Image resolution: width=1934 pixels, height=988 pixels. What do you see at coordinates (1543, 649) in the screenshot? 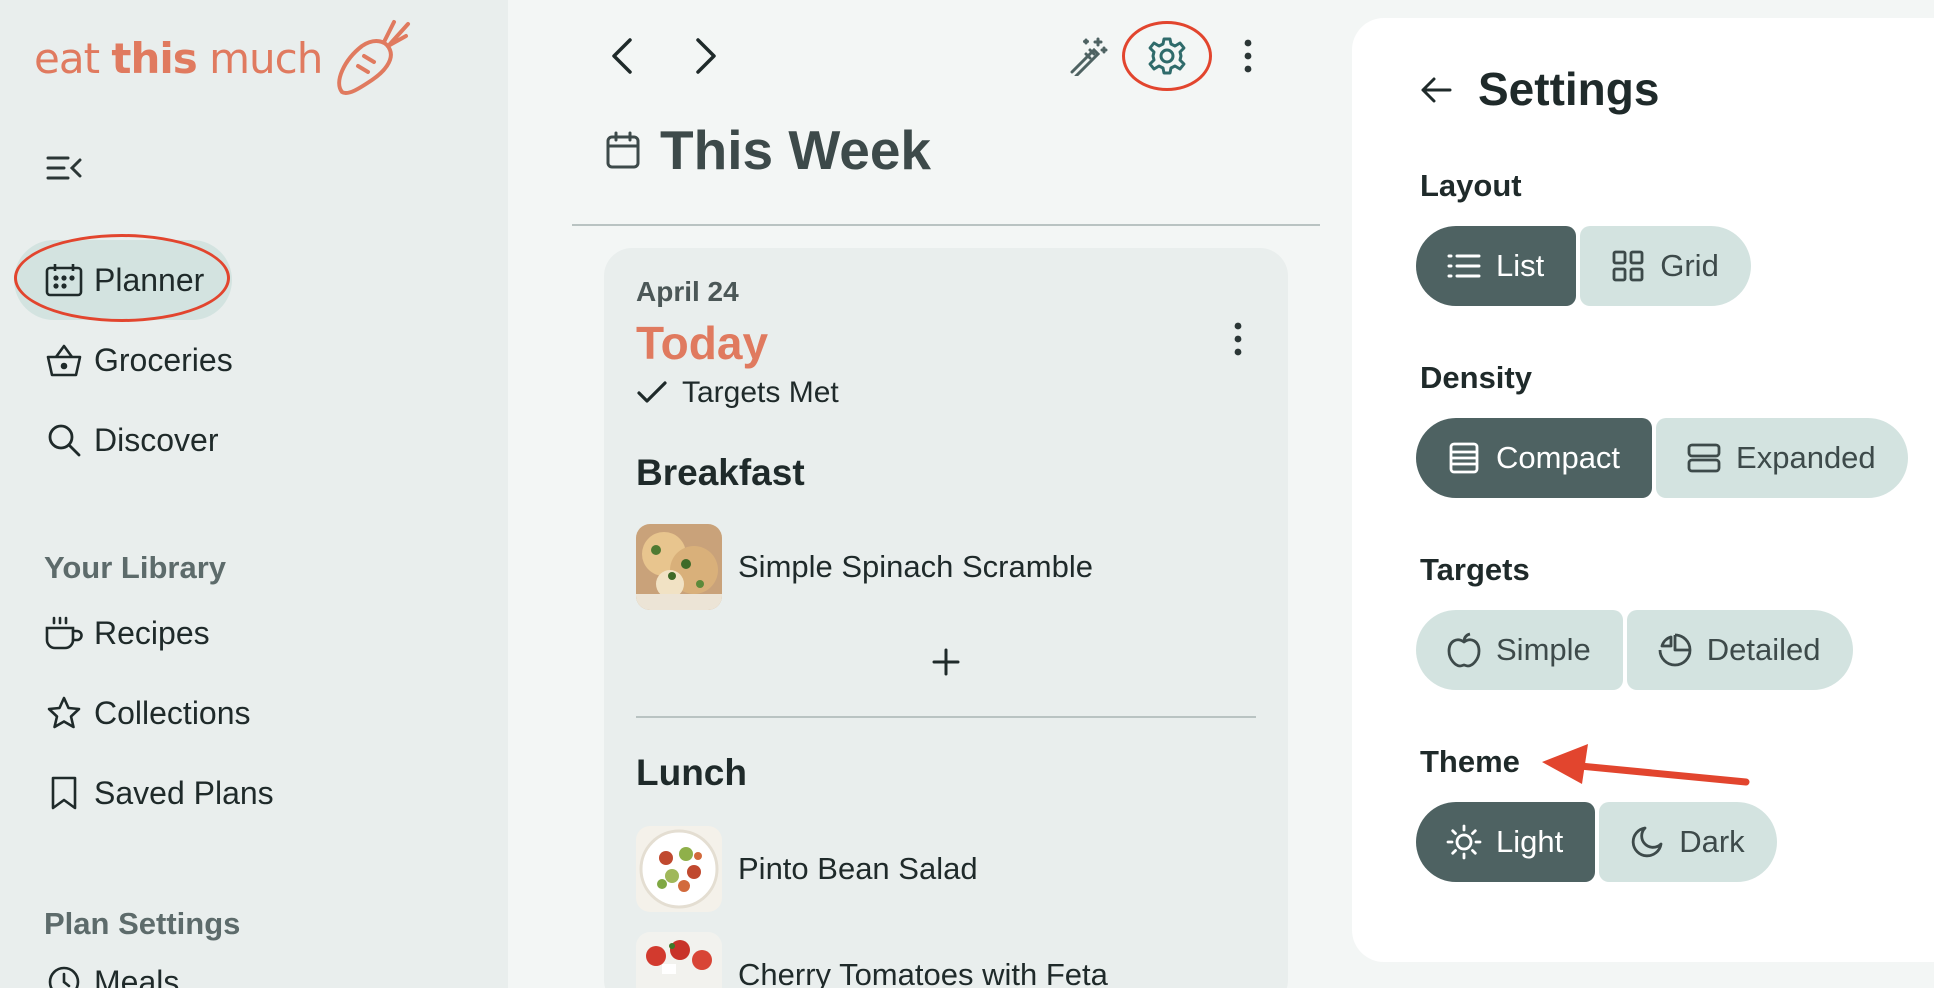
I see `option-label: Simple` at bounding box center [1543, 649].